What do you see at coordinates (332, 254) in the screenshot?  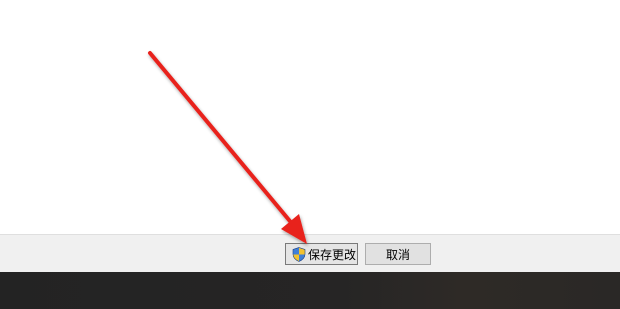 I see `save-changes-label: 保存更改` at bounding box center [332, 254].